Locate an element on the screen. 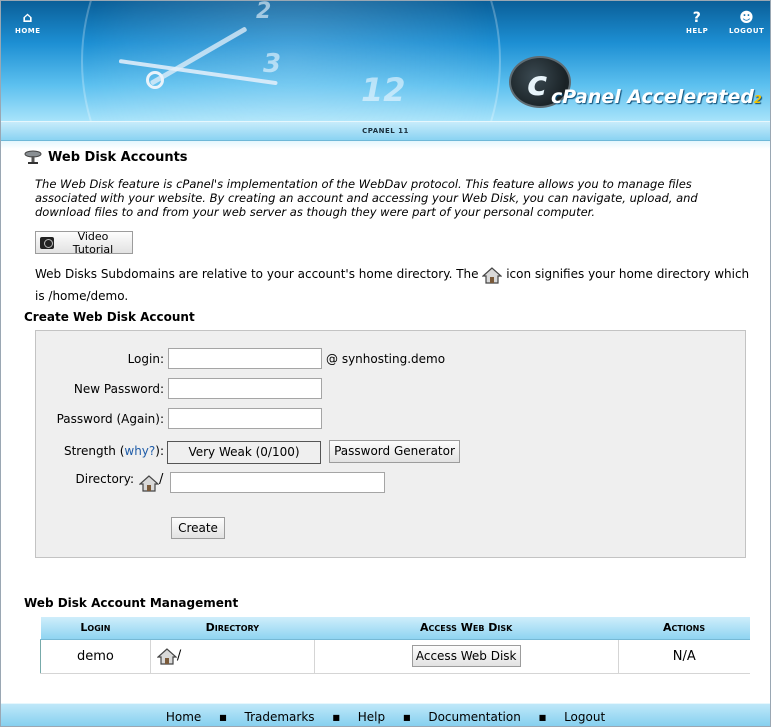 This screenshot has height=727, width=771. help-icon: ? is located at coordinates (697, 18).